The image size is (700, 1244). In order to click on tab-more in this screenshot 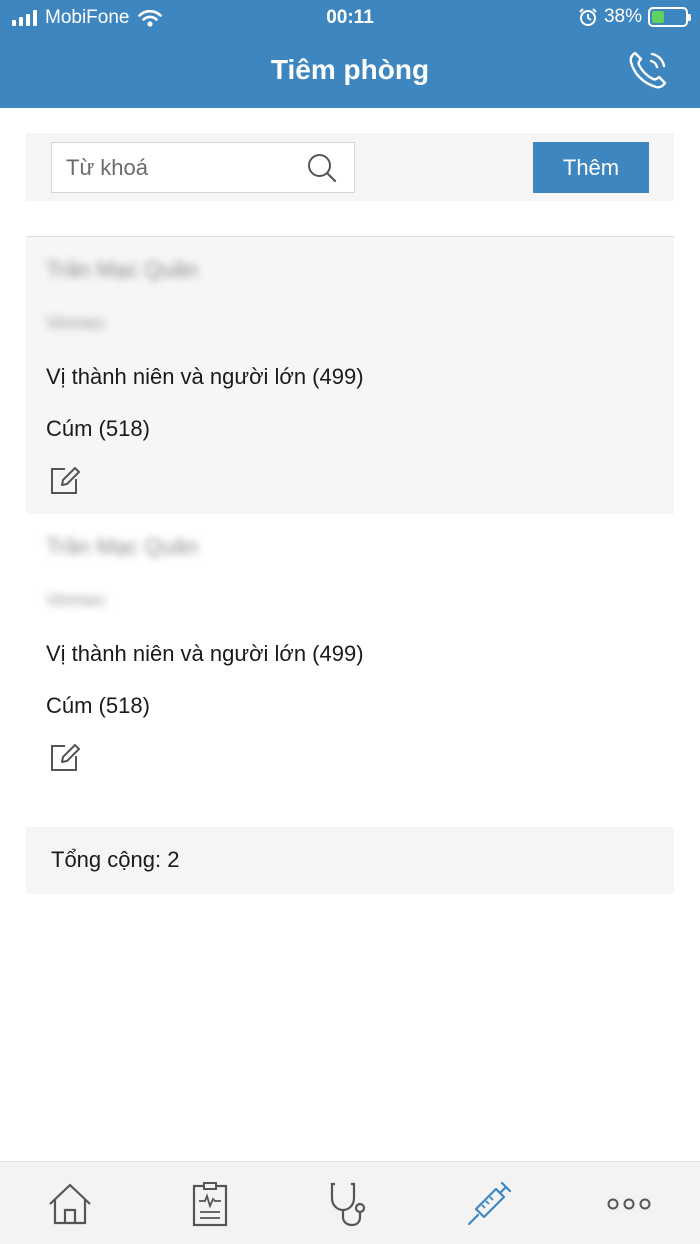, I will do `click(629, 1204)`.